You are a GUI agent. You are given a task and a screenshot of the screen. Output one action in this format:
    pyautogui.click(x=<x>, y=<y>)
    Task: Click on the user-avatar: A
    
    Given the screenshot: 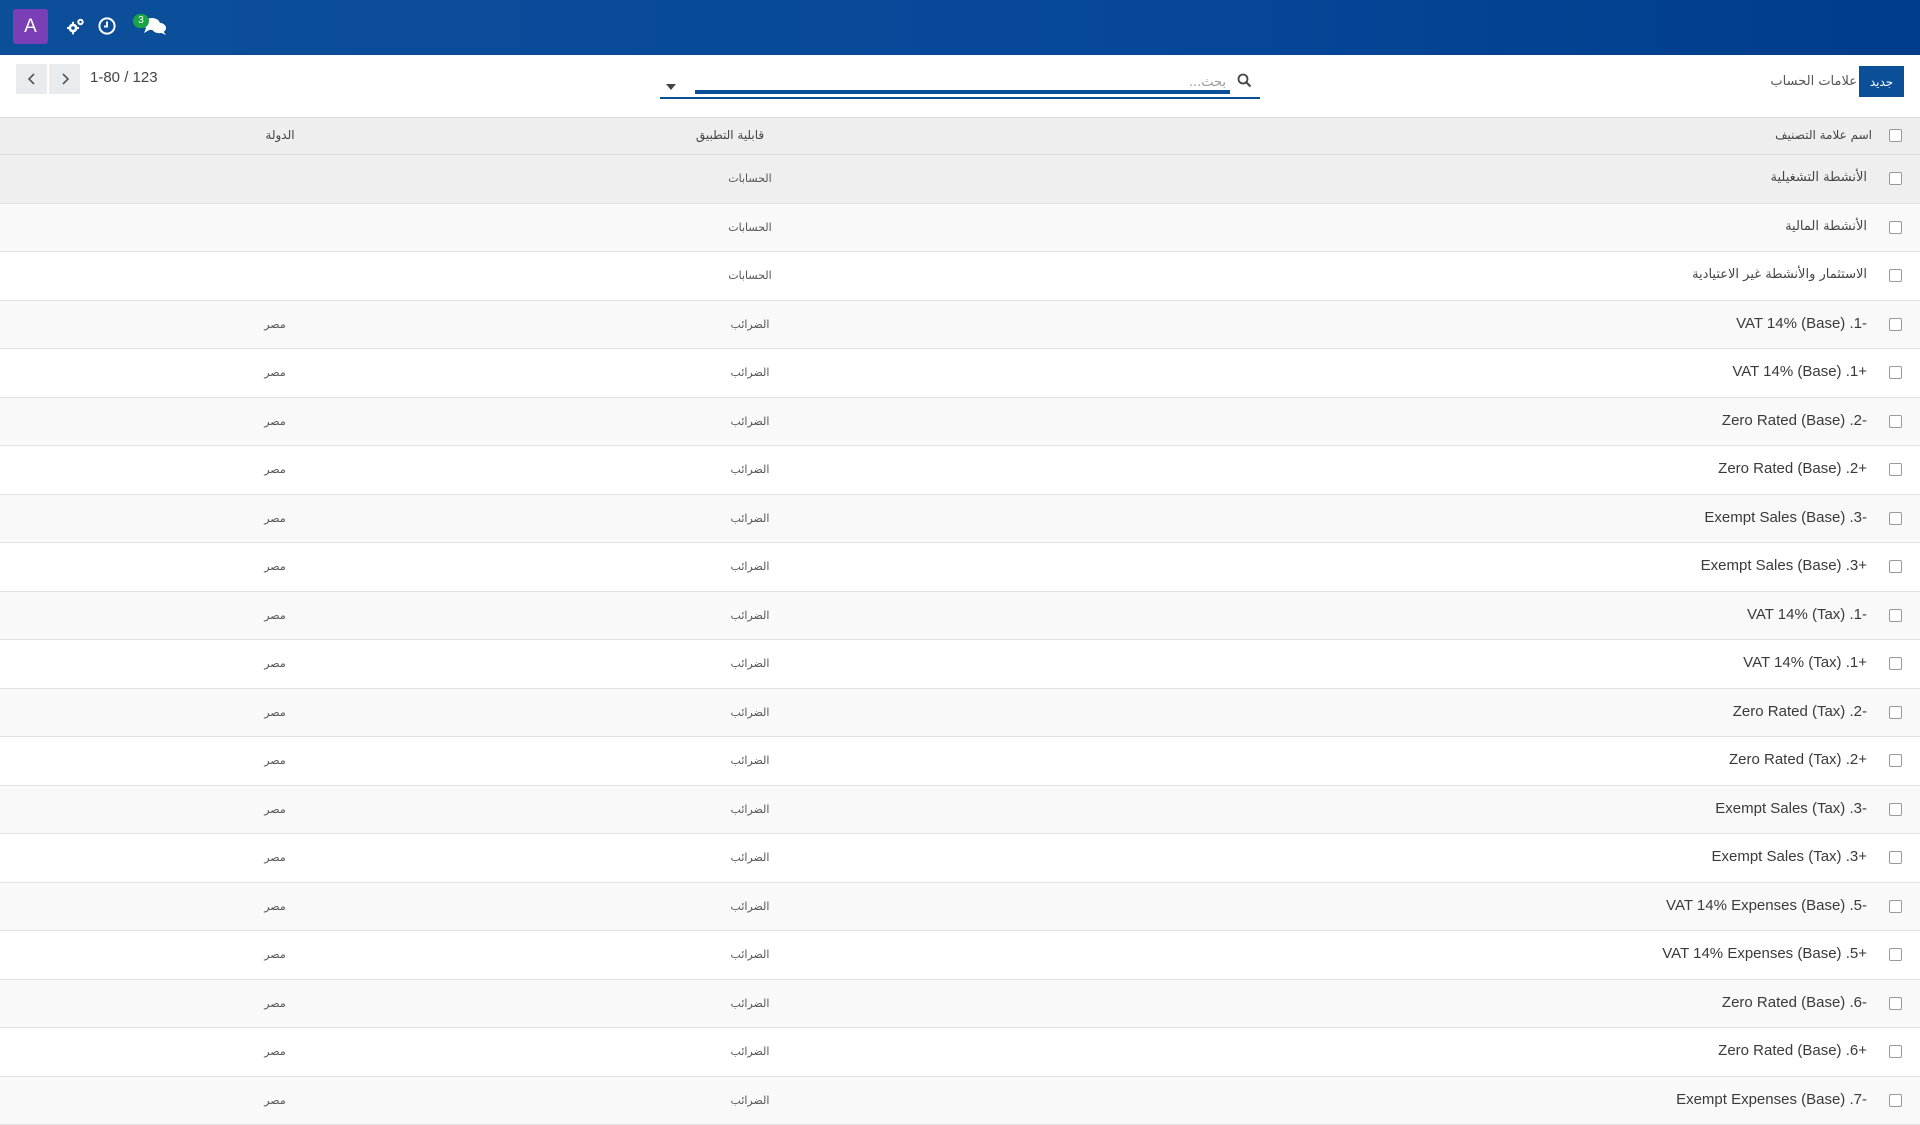 What is the action you would take?
    pyautogui.click(x=30, y=26)
    